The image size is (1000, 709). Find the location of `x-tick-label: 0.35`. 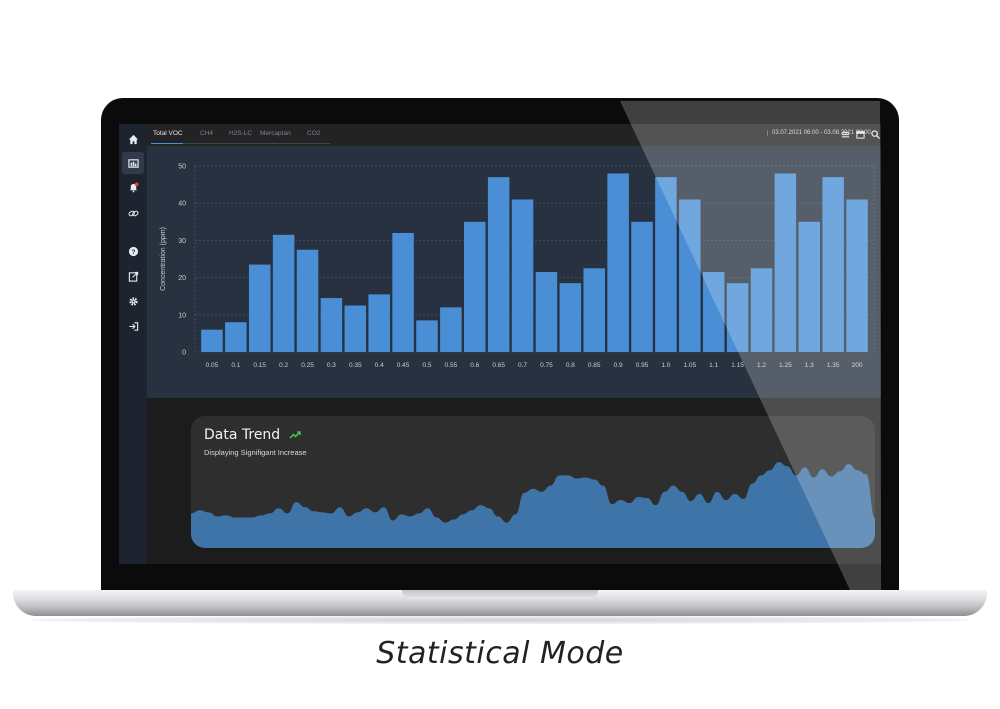

x-tick-label: 0.35 is located at coordinates (355, 365).